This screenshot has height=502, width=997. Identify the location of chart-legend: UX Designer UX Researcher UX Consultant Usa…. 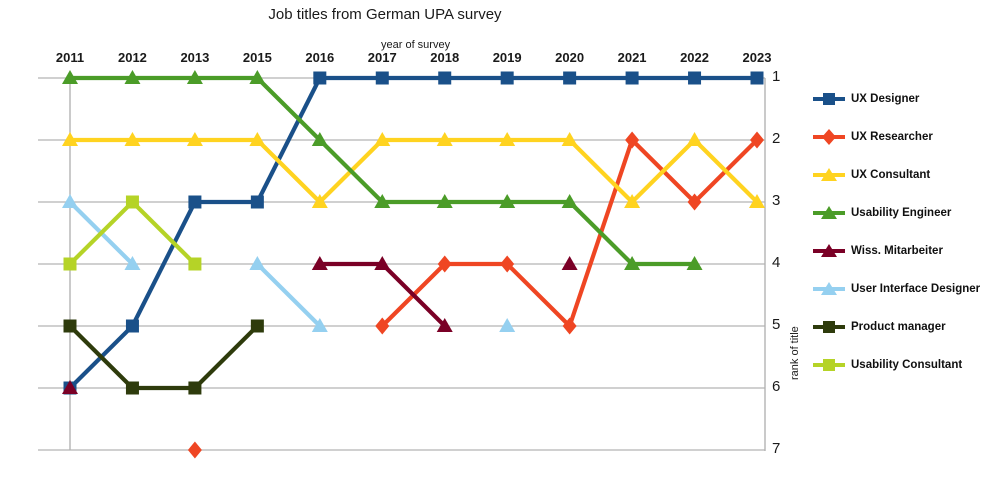
(904, 232).